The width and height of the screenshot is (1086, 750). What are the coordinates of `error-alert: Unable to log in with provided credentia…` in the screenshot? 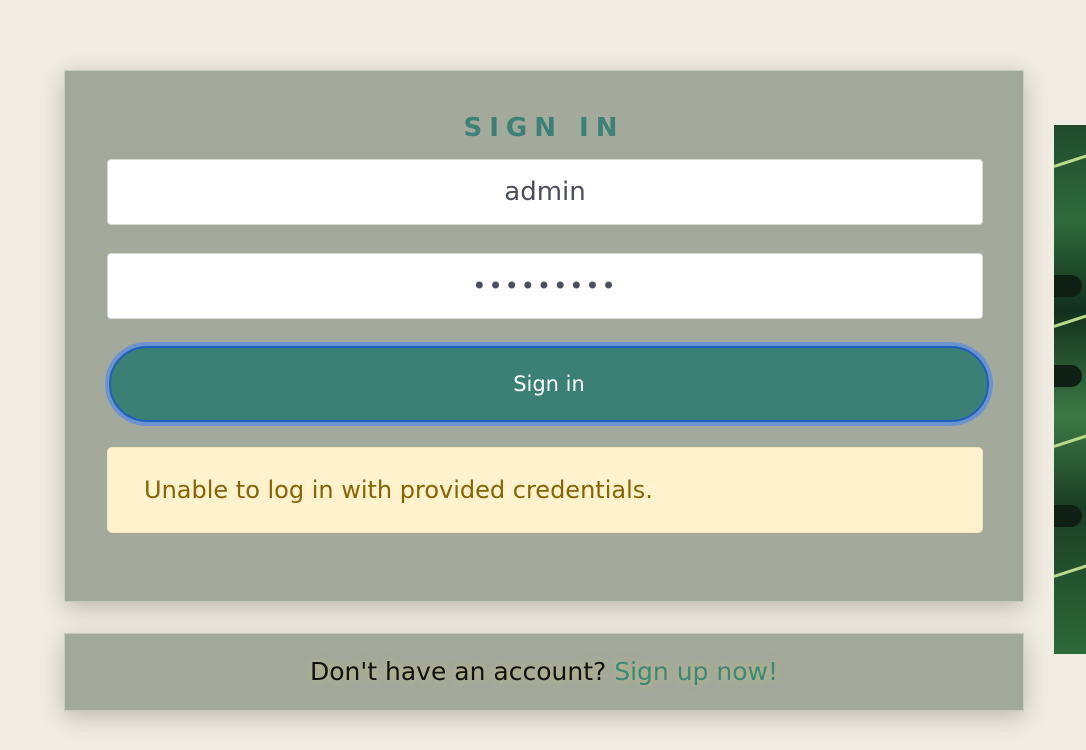 It's located at (545, 490).